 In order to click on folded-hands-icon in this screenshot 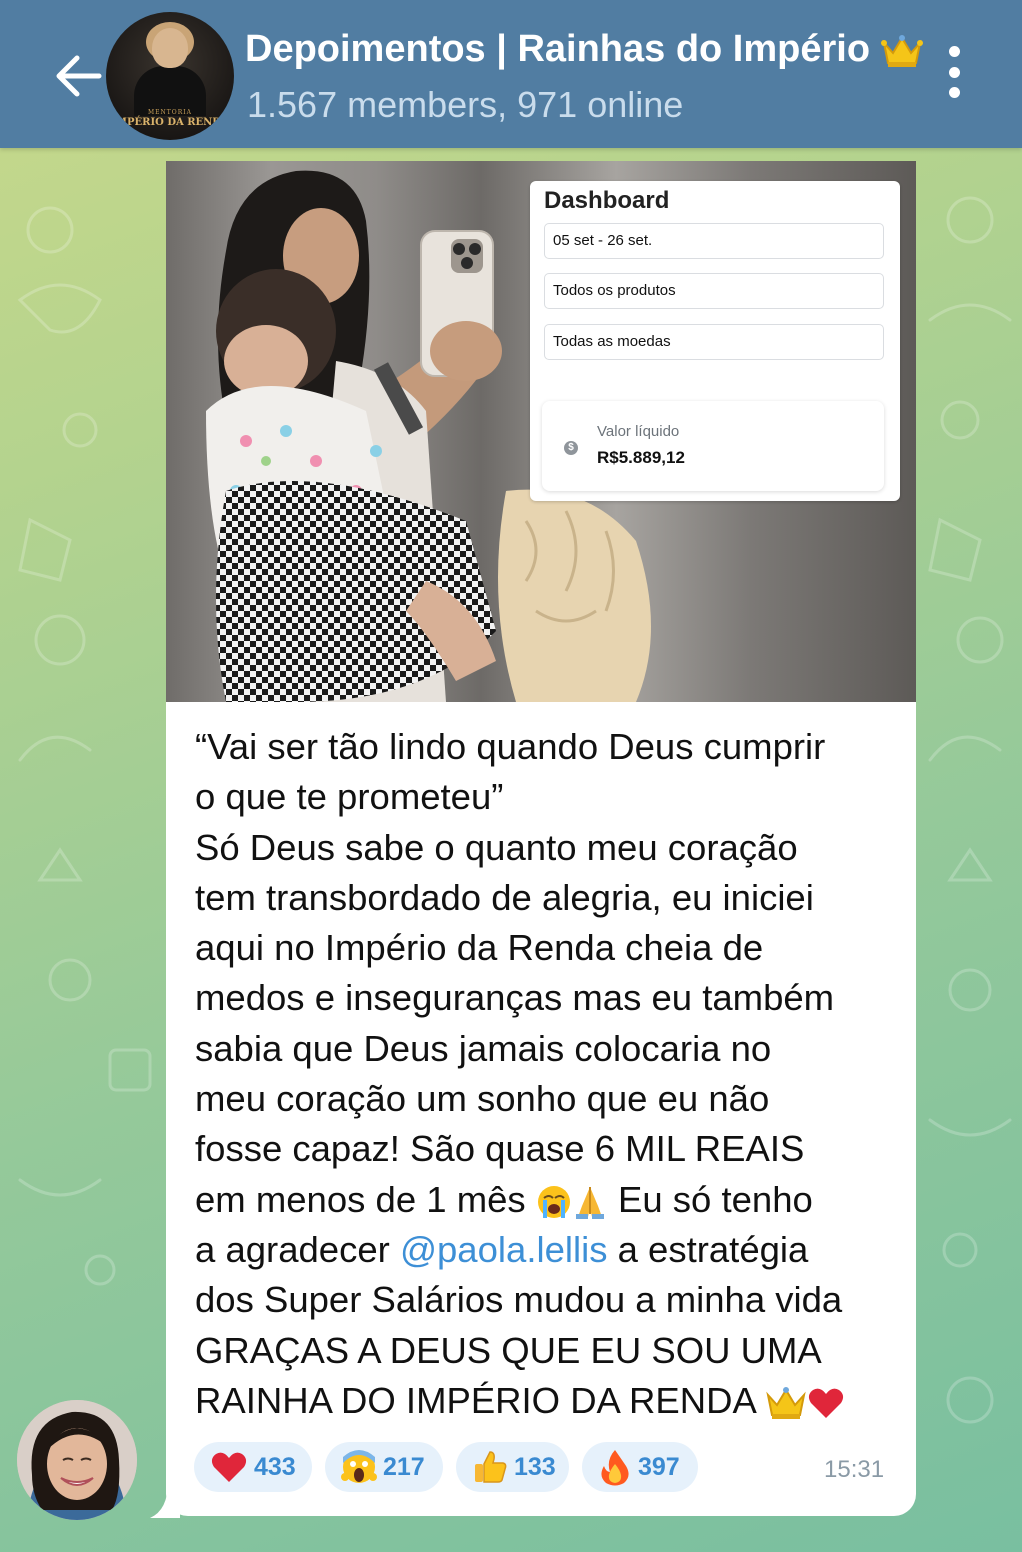, I will do `click(589, 1203)`.